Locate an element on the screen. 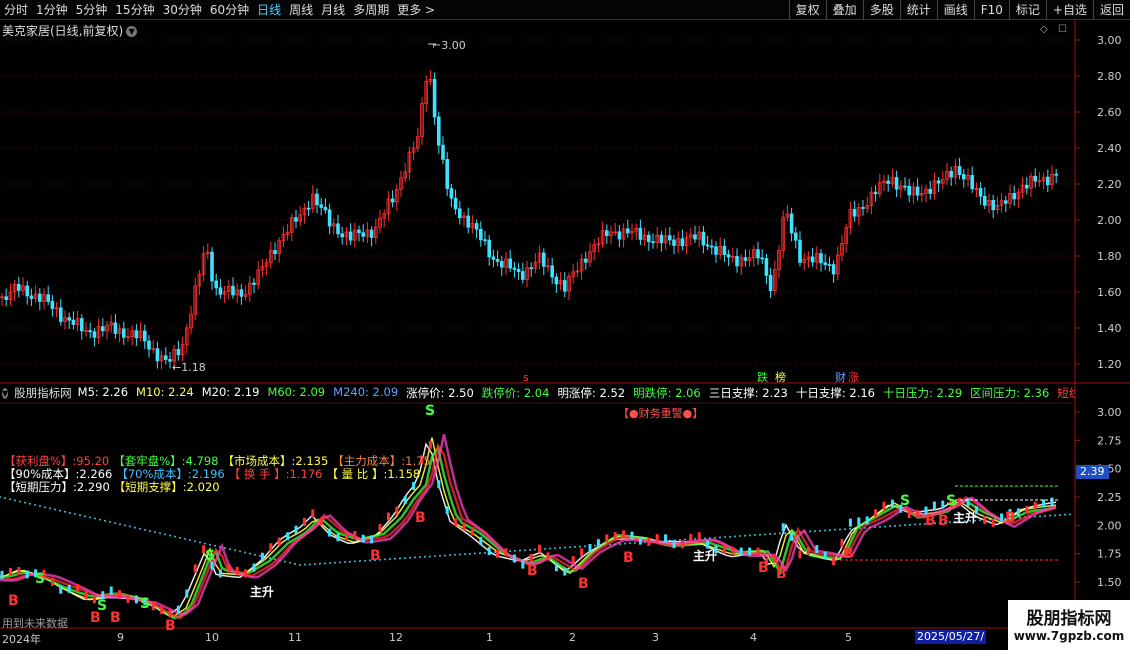 Image resolution: width=1130 pixels, height=650 pixels. time-axis-label: 3 is located at coordinates (655, 637).